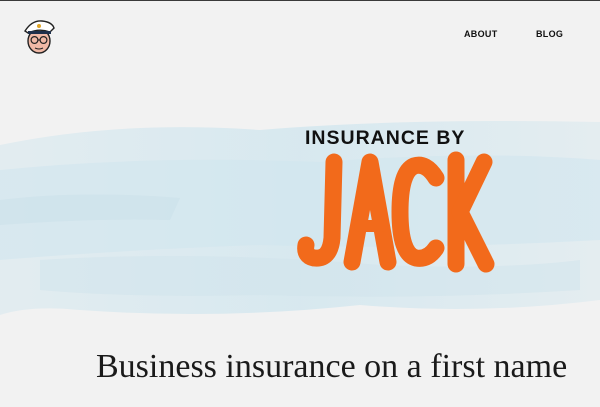  I want to click on nav-blog-link: BLOG, so click(549, 34).